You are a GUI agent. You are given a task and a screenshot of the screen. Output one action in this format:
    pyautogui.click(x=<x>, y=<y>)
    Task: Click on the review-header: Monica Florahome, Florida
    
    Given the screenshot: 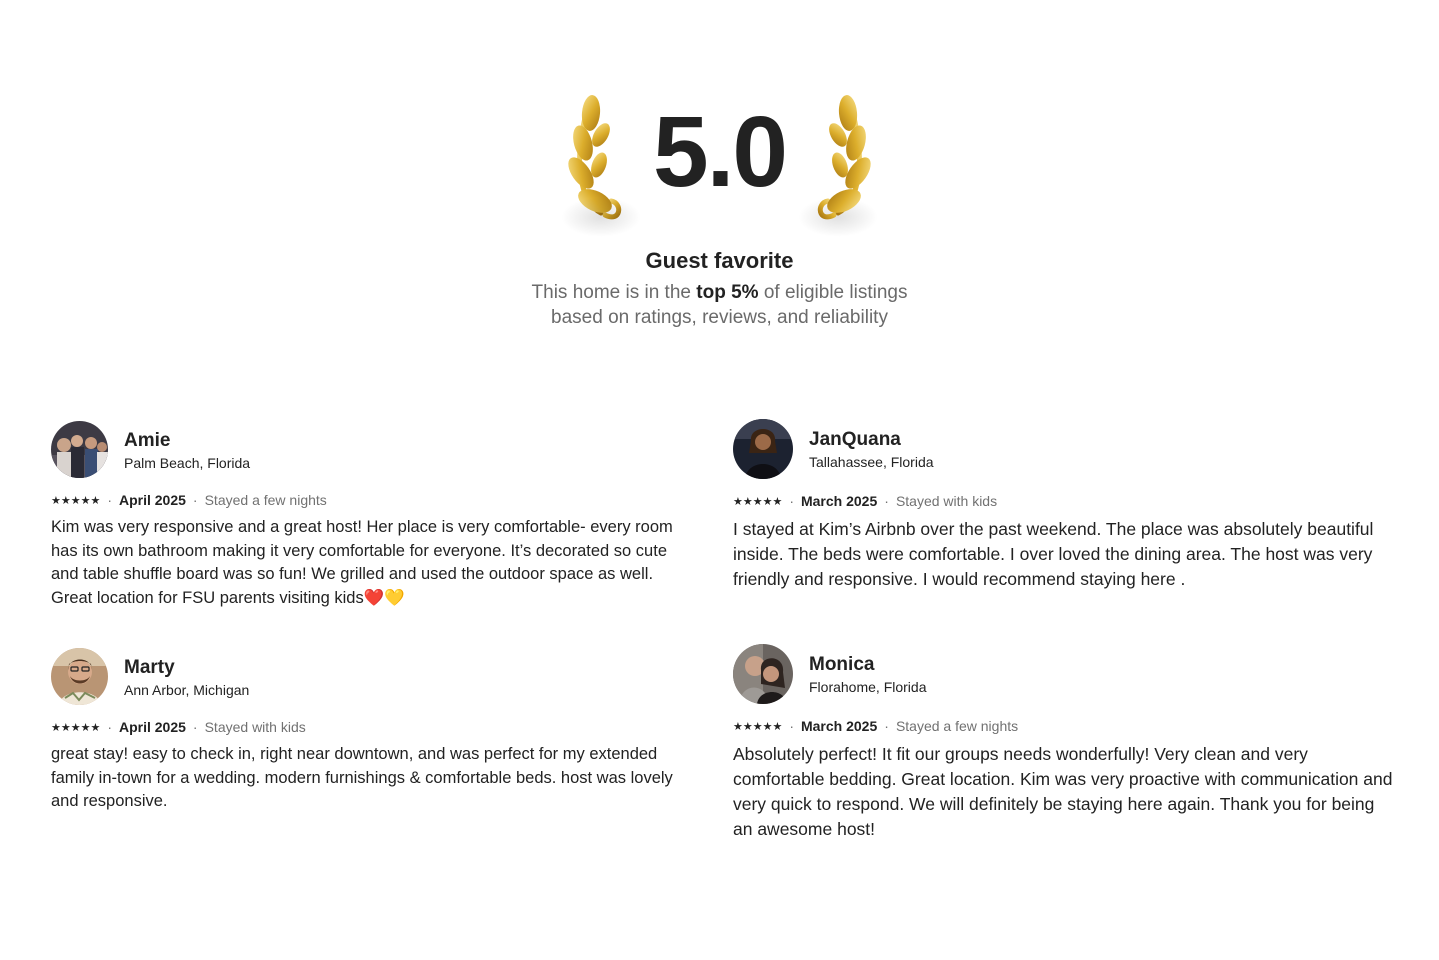 What is the action you would take?
    pyautogui.click(x=1064, y=674)
    